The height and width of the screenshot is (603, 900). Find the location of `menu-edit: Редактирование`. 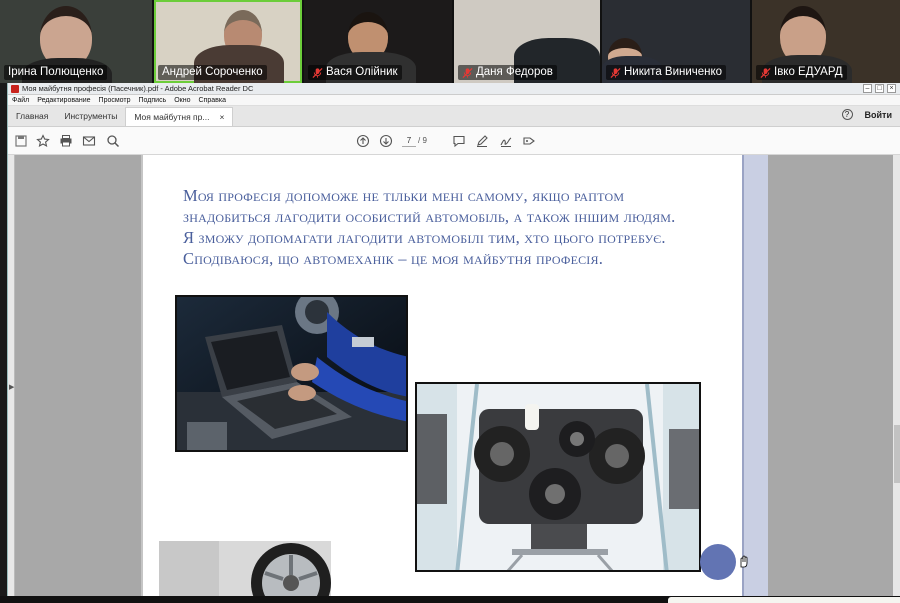

menu-edit: Редактирование is located at coordinates (63, 100).